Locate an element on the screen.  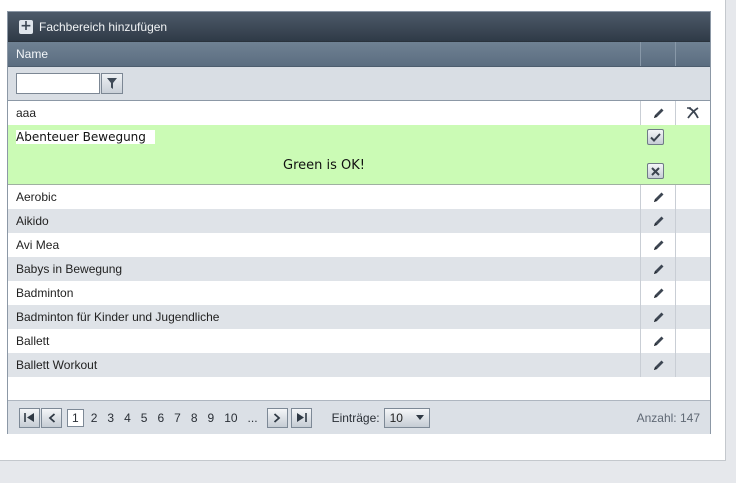
add-fachbereich-label: Fachbereich hinzufügen is located at coordinates (103, 26).